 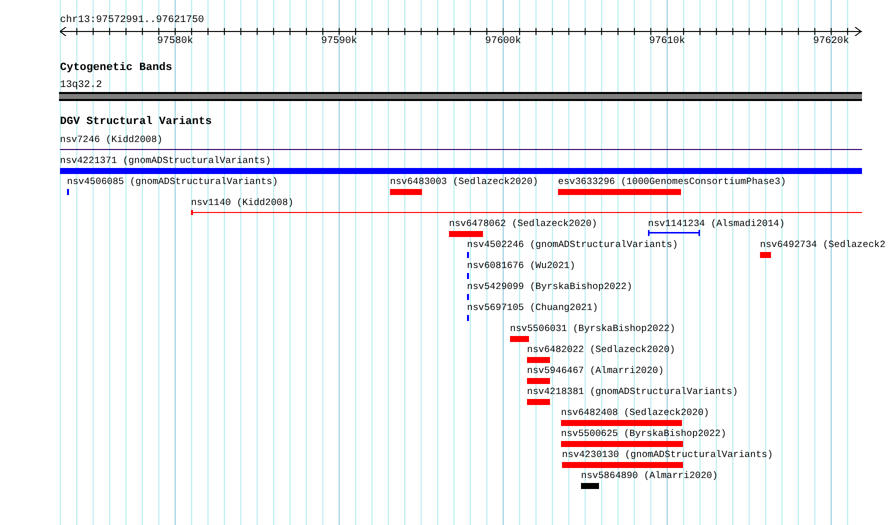 What do you see at coordinates (339, 42) in the screenshot?
I see `tick-label: 97590k` at bounding box center [339, 42].